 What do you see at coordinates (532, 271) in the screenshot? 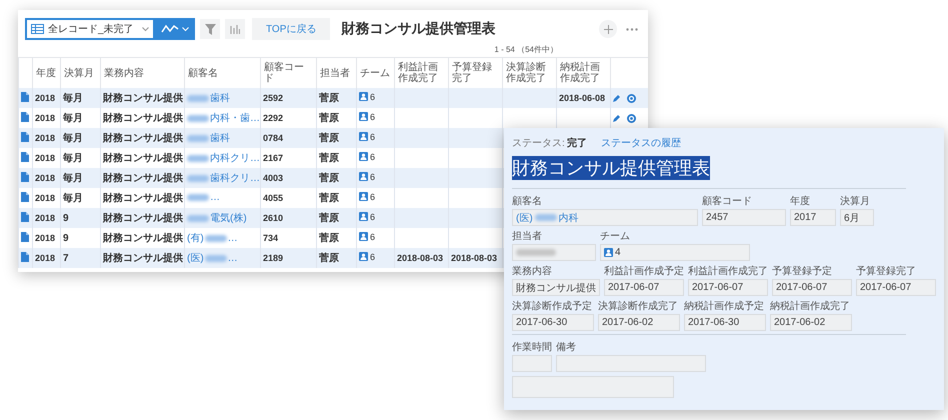
I see `field-label: 業務内容` at bounding box center [532, 271].